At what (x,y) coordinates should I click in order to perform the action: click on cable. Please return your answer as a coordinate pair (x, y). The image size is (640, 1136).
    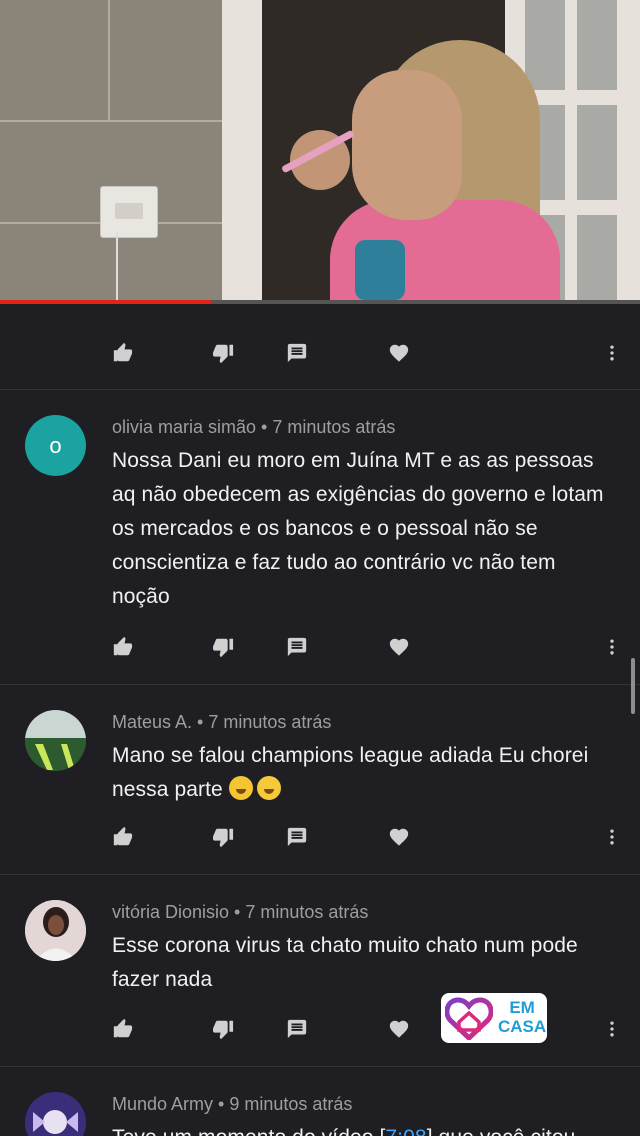
    Looking at the image, I should click on (119, 267).